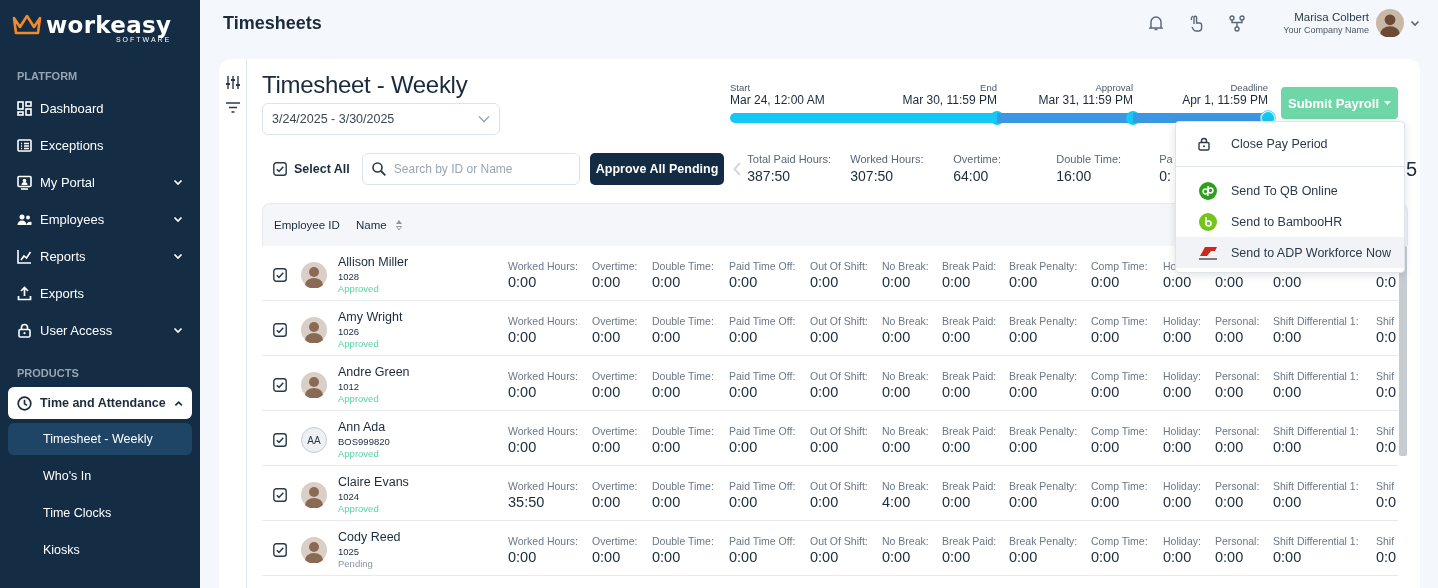 Image resolution: width=1438 pixels, height=588 pixels. Describe the element at coordinates (100, 256) in the screenshot. I see `sidebar-item: Reports` at that location.